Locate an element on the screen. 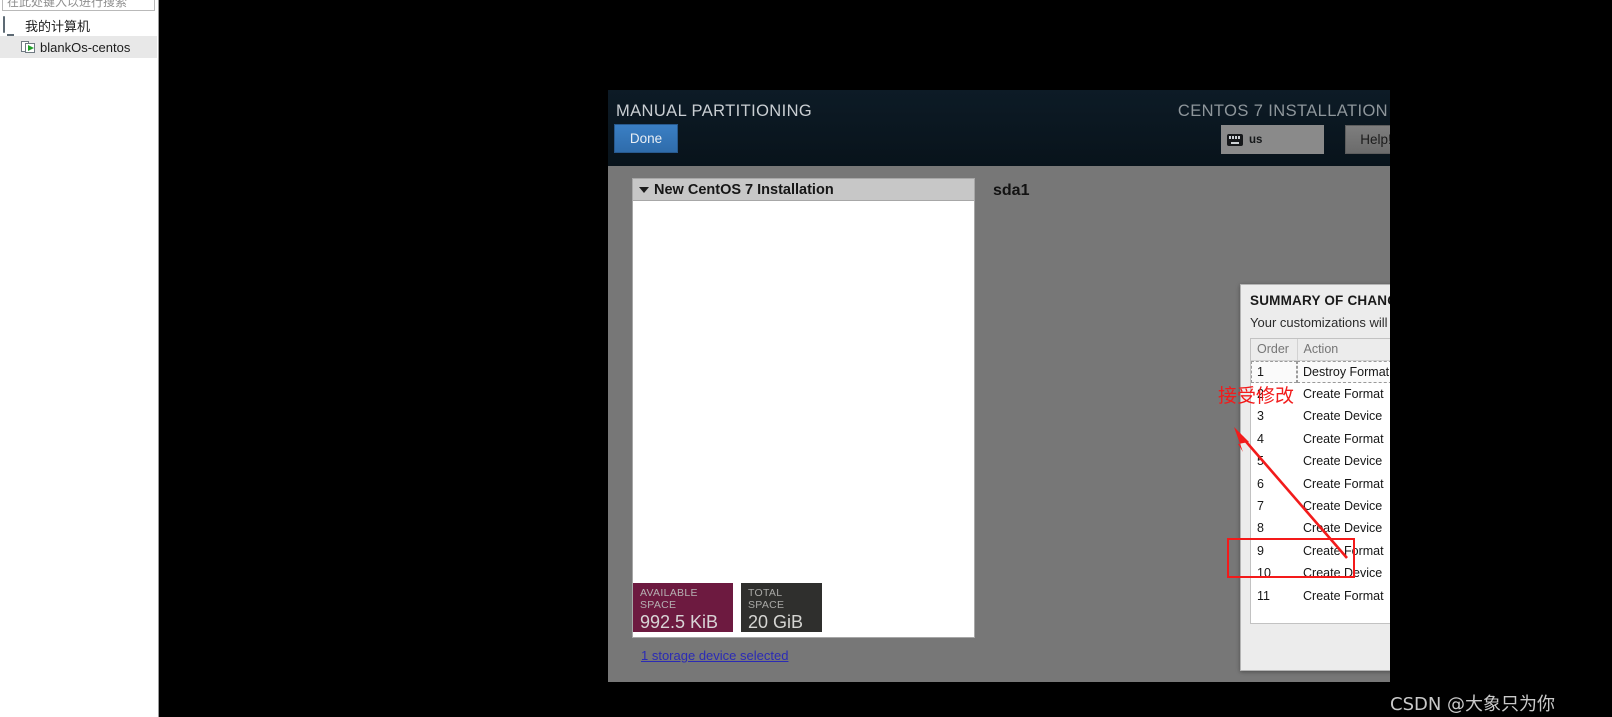 The height and width of the screenshot is (717, 1612). help-button-label: Help! is located at coordinates (1375, 139).